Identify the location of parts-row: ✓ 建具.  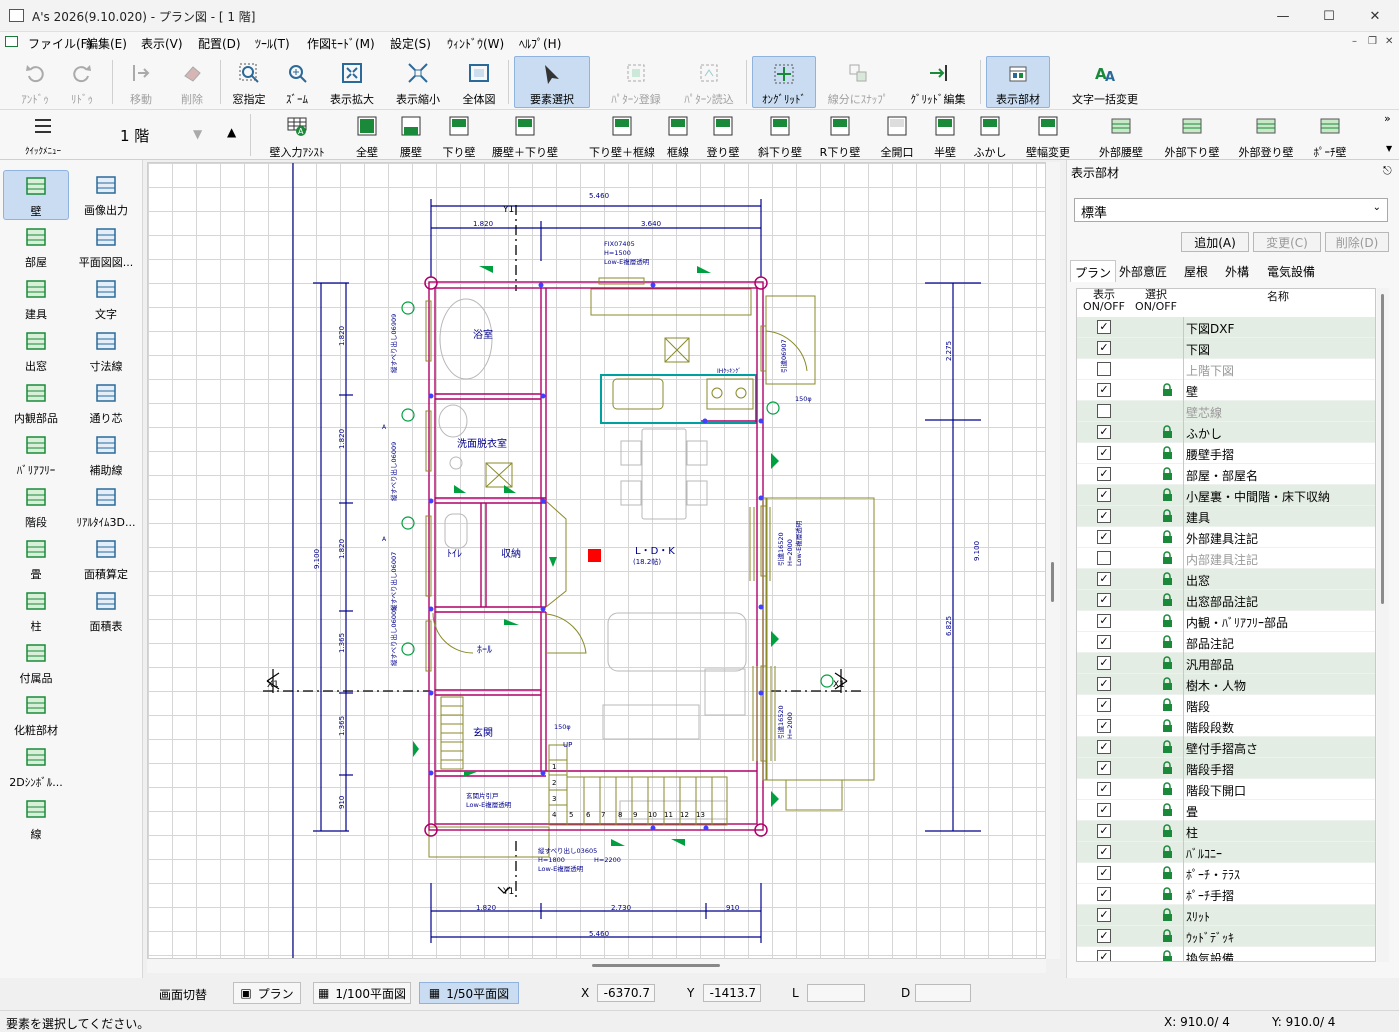
(1226, 516).